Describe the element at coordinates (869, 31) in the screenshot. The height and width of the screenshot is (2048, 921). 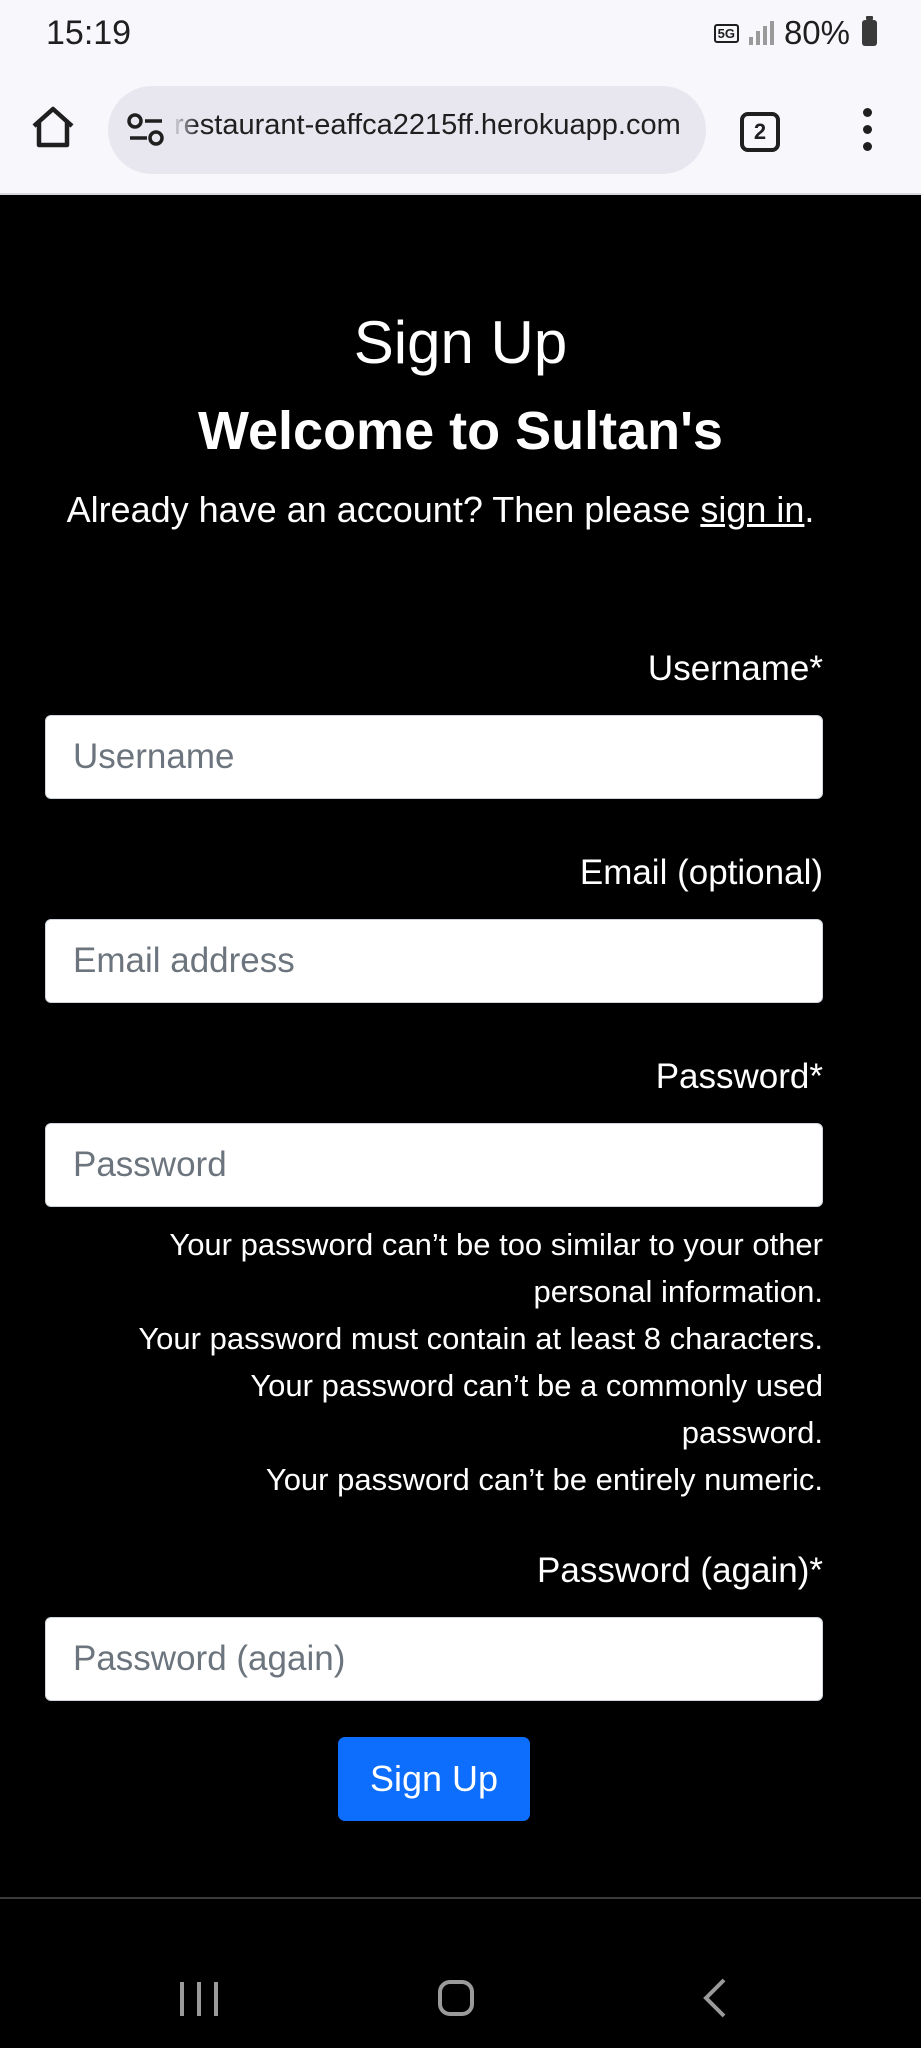
I see `battery-icon` at that location.